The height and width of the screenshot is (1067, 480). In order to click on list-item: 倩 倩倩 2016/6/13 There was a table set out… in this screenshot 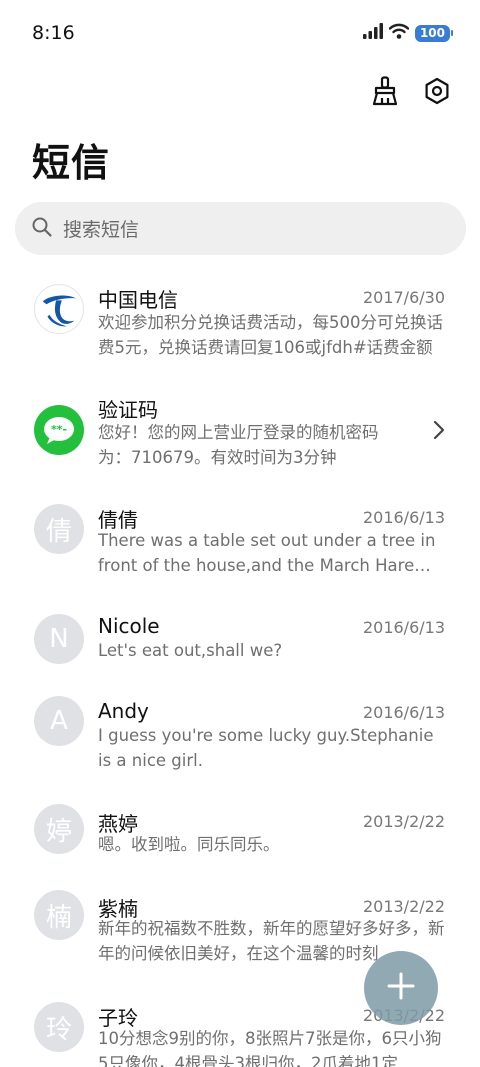, I will do `click(240, 545)`.